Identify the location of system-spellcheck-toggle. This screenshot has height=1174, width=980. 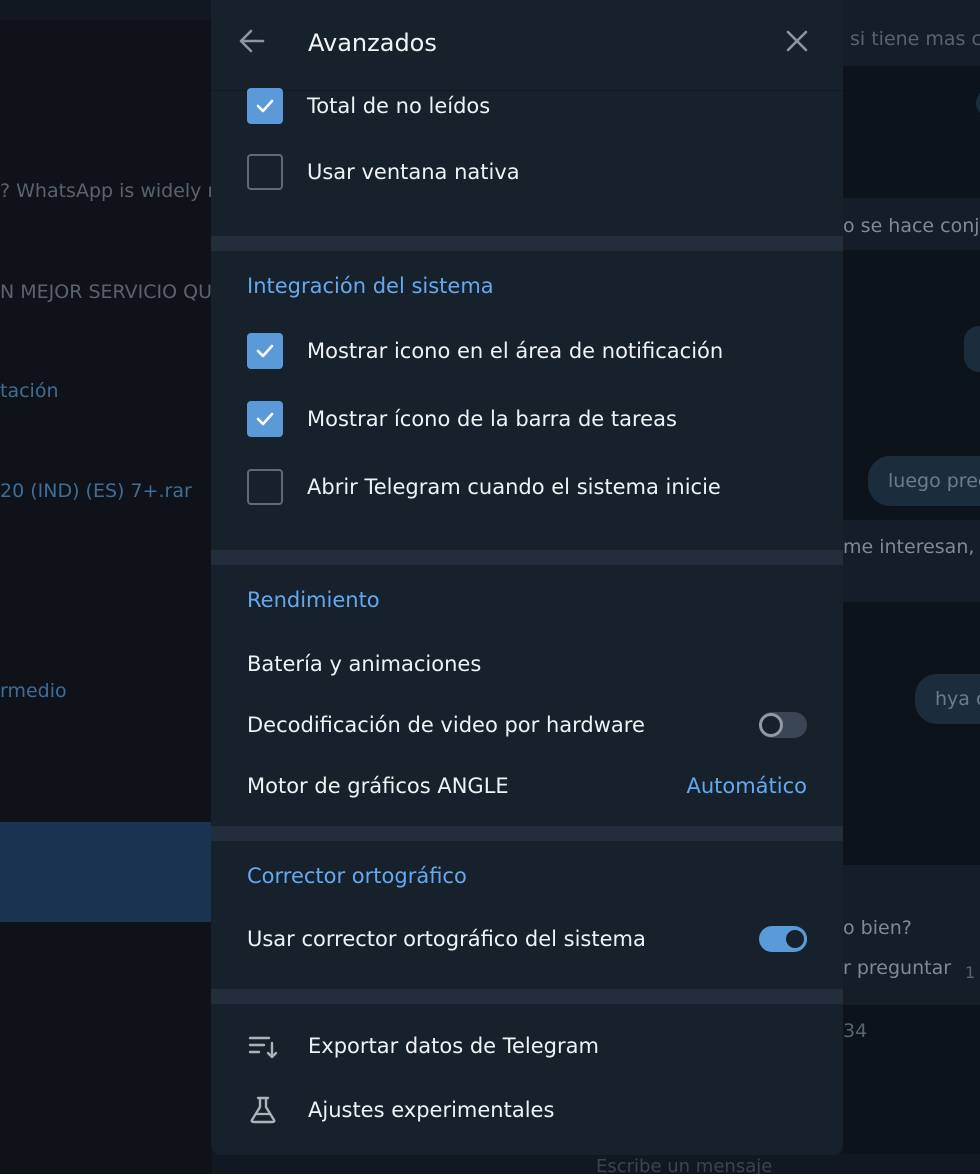
(783, 939).